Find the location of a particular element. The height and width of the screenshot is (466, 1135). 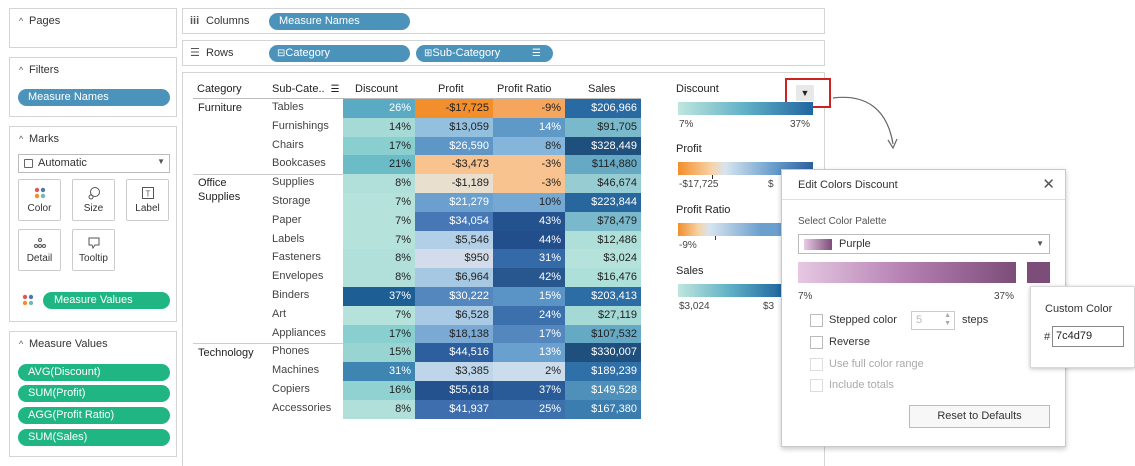

cell-profit: -$3,473 is located at coordinates (454, 164).